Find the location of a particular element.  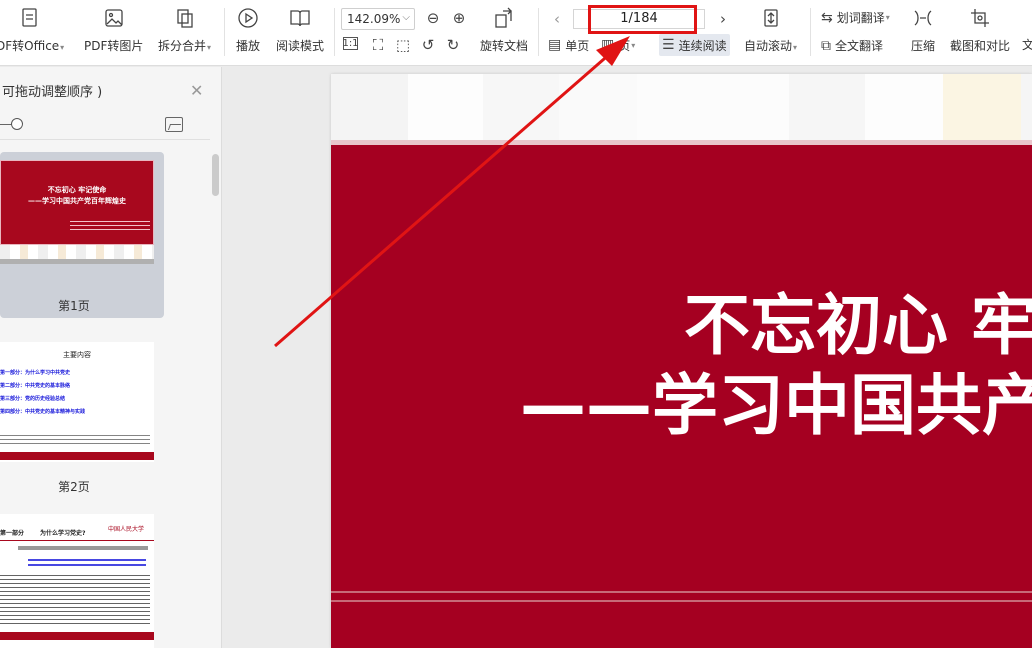

single-page-icon: ▤ is located at coordinates (555, 45).